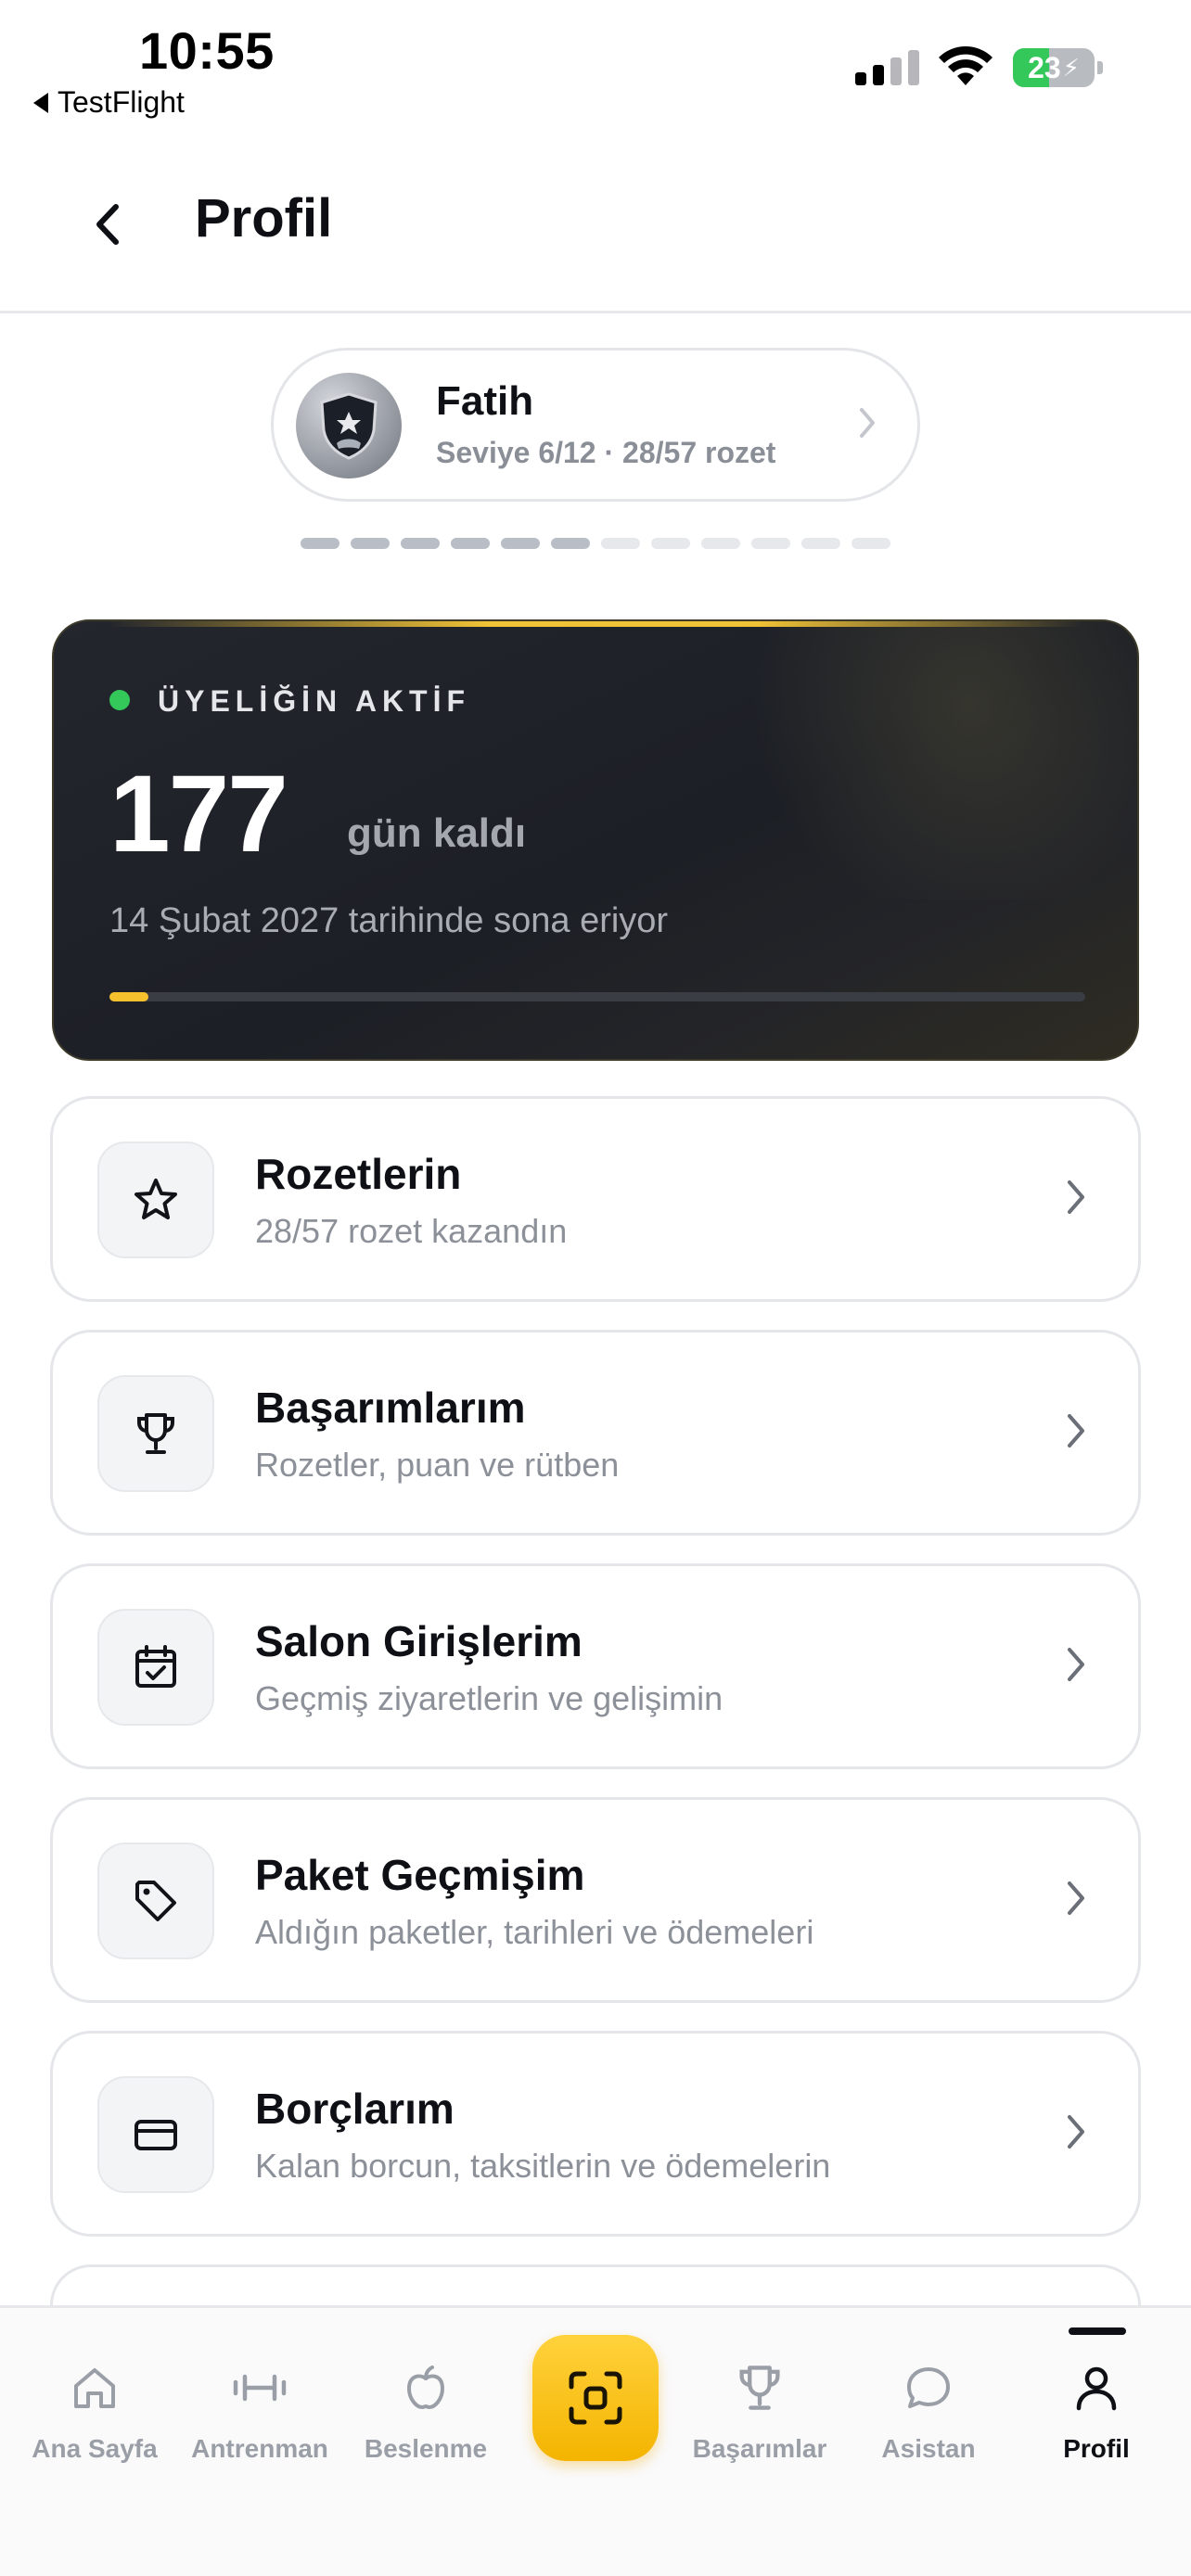 The width and height of the screenshot is (1191, 2576). What do you see at coordinates (95, 2388) in the screenshot?
I see `home-icon` at bounding box center [95, 2388].